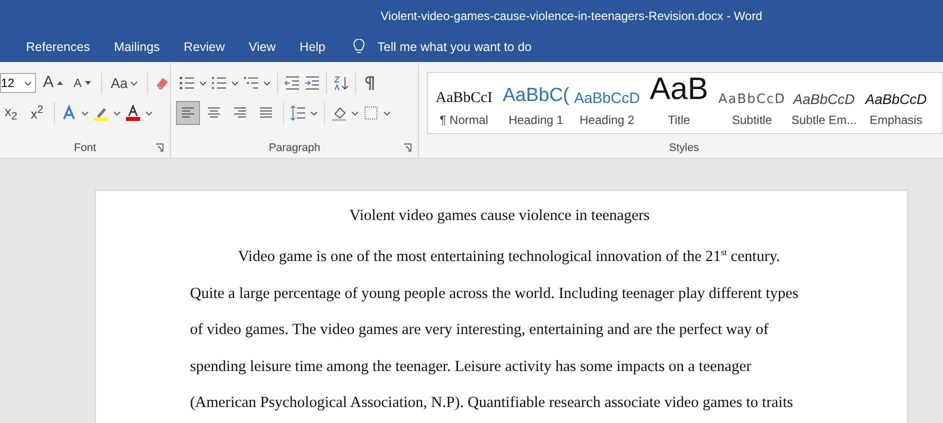 The width and height of the screenshot is (943, 423). What do you see at coordinates (53, 83) in the screenshot?
I see `grow-font-button: A` at bounding box center [53, 83].